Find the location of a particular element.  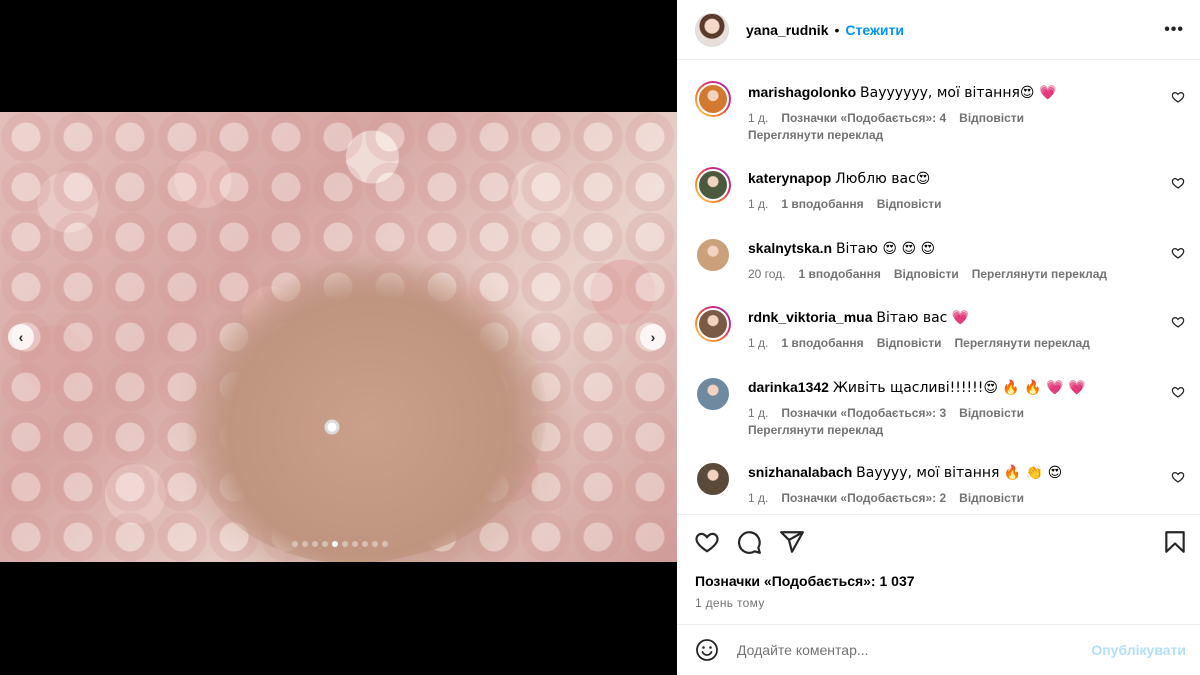

comment-composer: Опублікувати is located at coordinates (938, 649).